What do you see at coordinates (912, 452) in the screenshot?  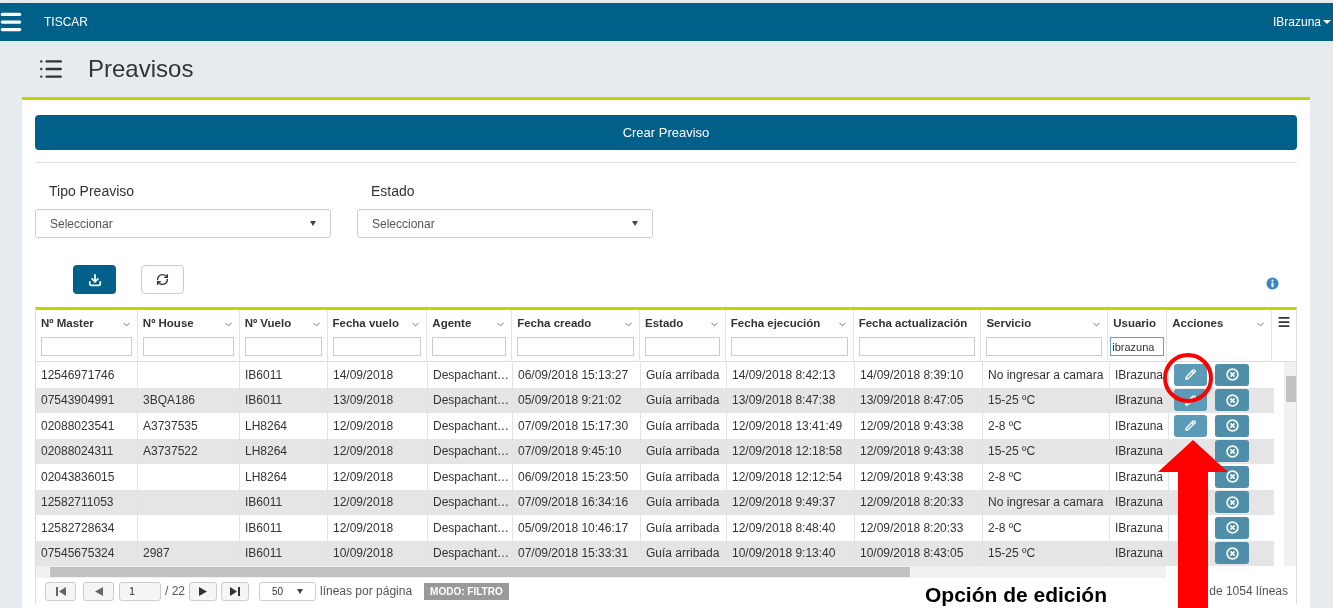 I see `table-cell-text: 12/09/2018 9:43:38` at bounding box center [912, 452].